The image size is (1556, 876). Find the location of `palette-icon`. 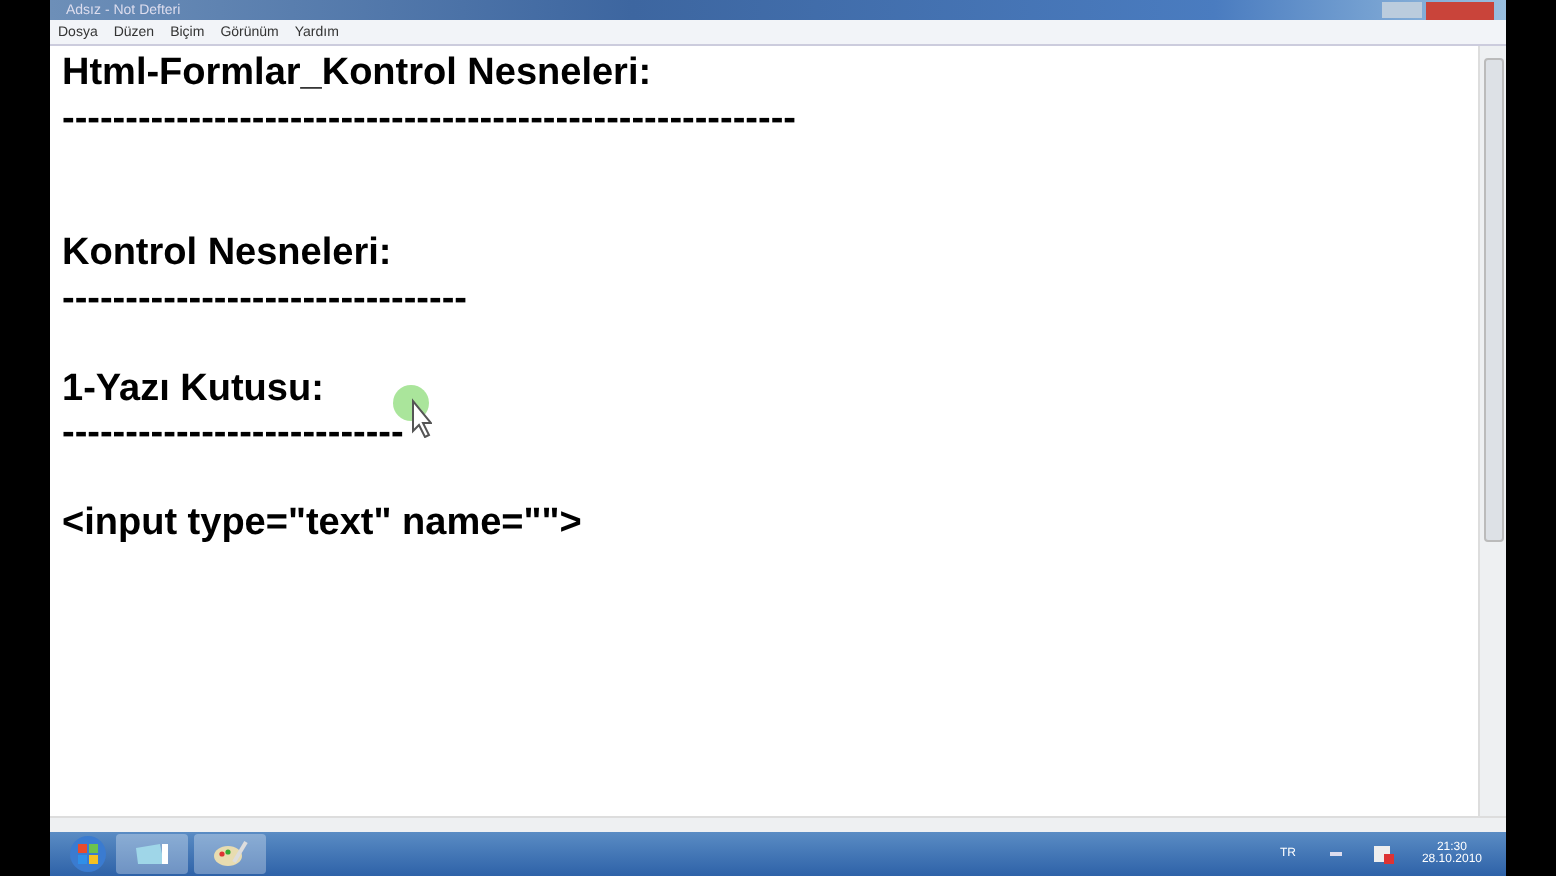

palette-icon is located at coordinates (230, 854).